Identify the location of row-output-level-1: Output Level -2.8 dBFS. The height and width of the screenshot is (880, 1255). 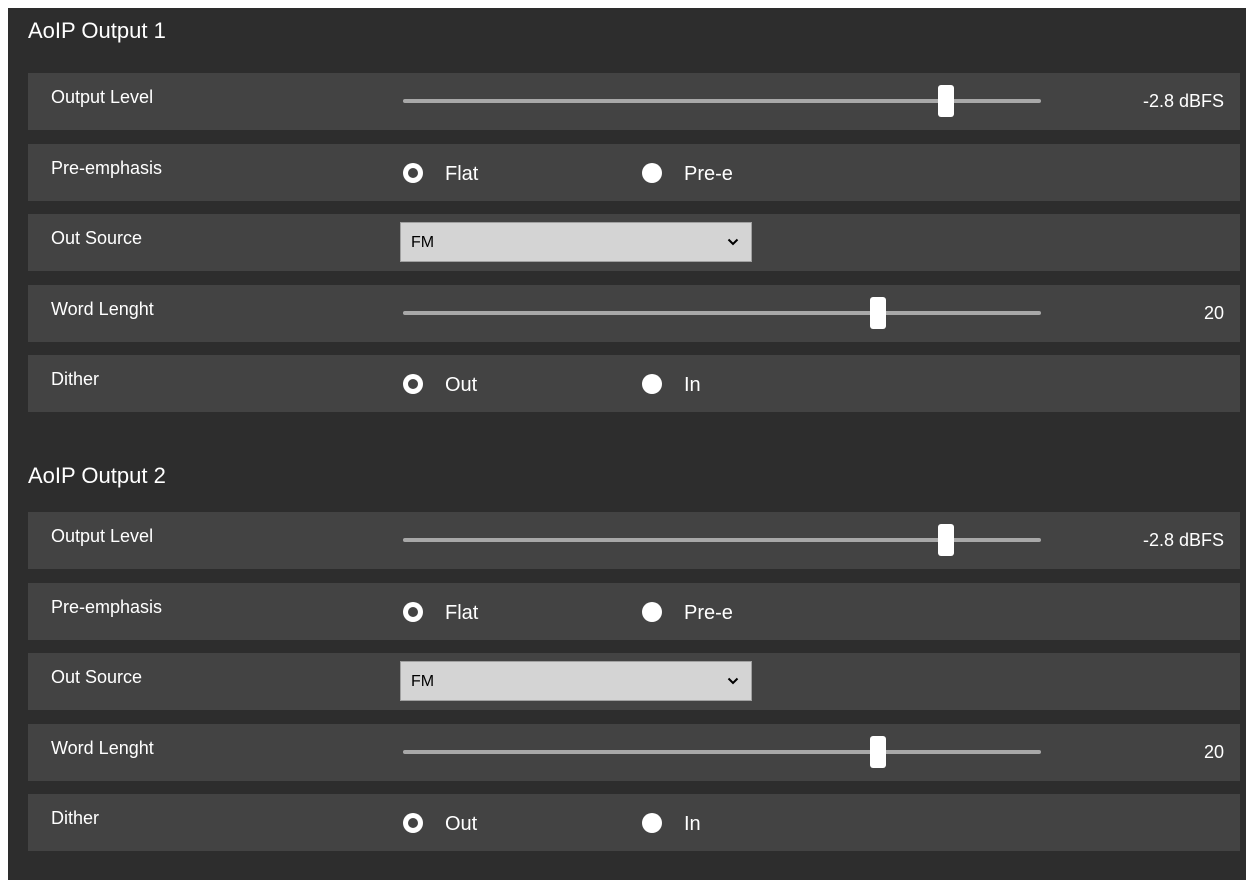
(634, 101).